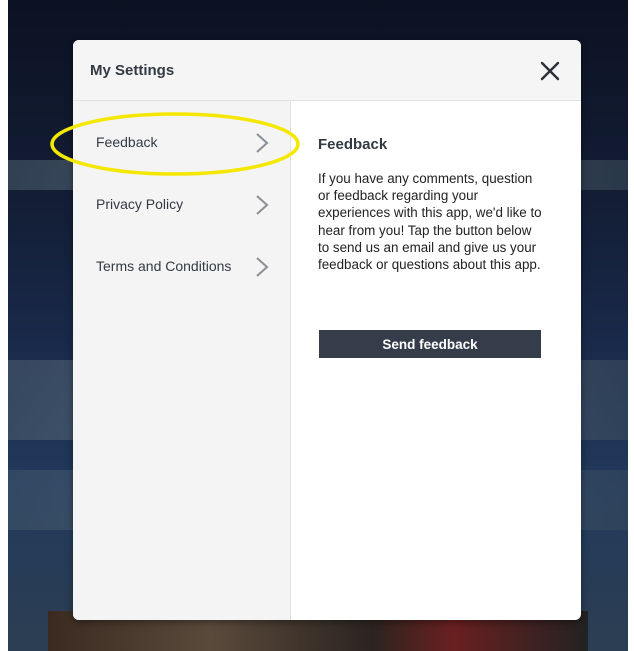 This screenshot has height=651, width=634. What do you see at coordinates (430, 344) in the screenshot?
I see `send-feedback-button: Send feedback` at bounding box center [430, 344].